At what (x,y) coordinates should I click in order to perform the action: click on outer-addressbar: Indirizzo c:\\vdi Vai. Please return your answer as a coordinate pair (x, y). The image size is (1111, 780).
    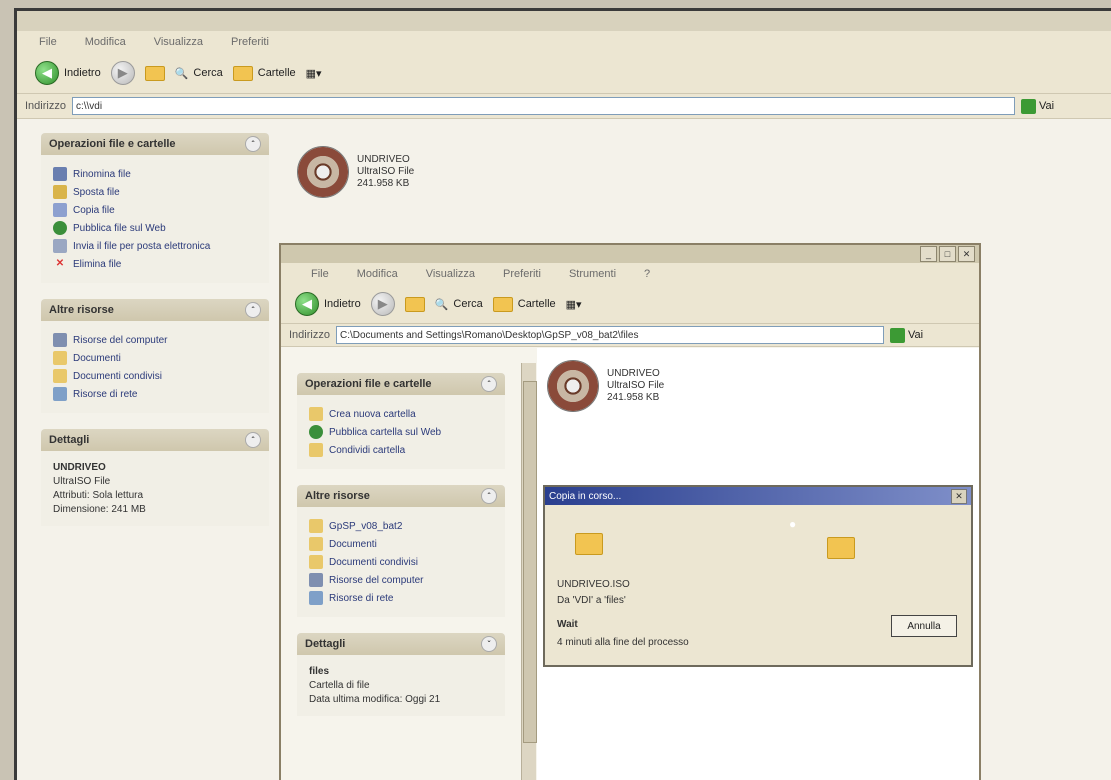
    Looking at the image, I should click on (564, 106).